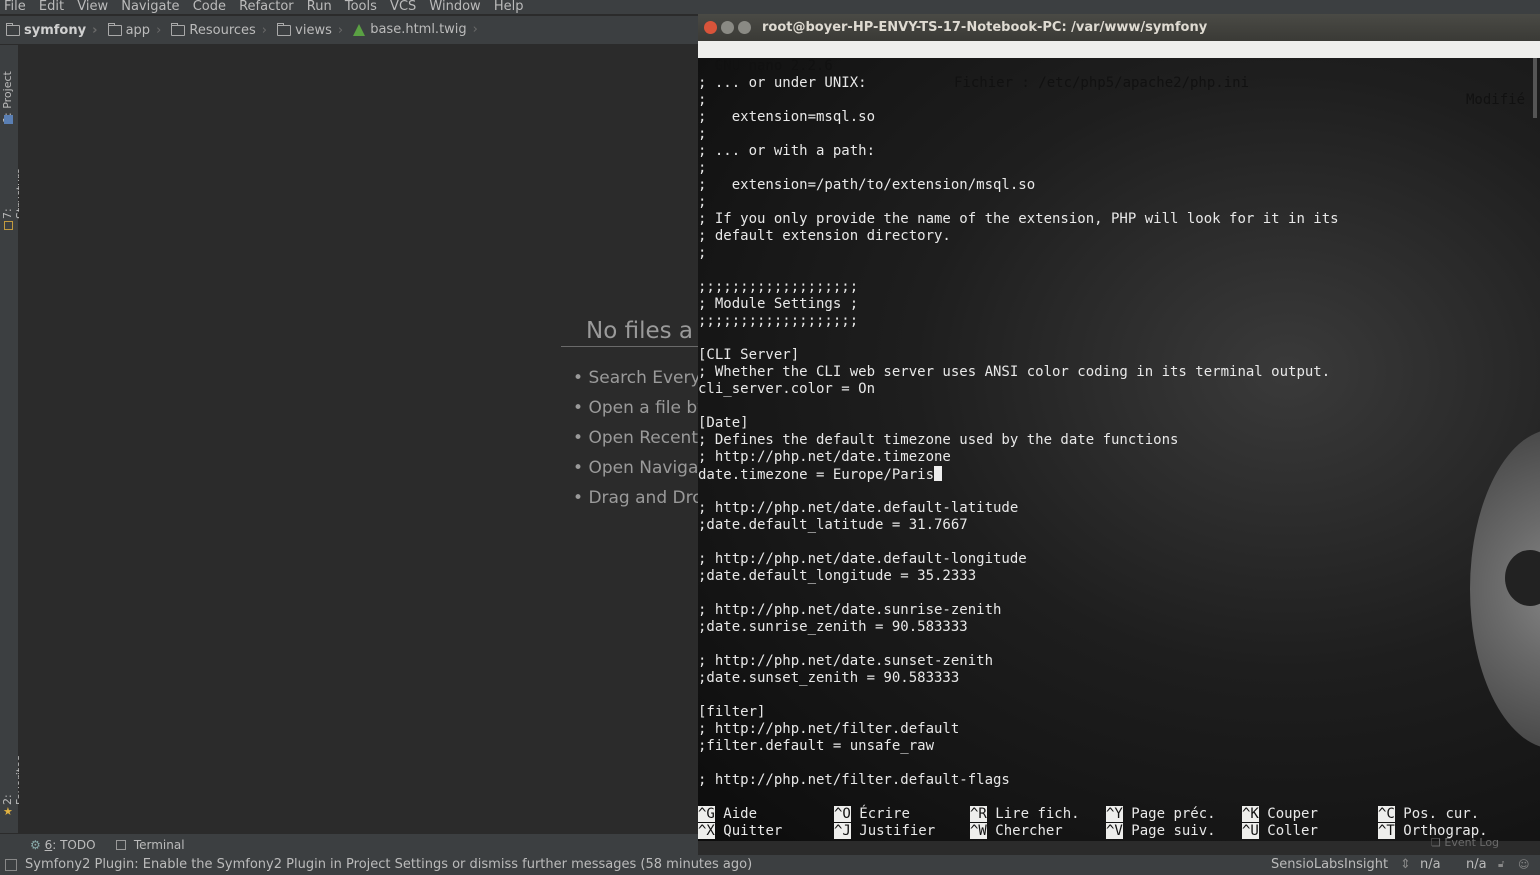  I want to click on breadcrumb-label: app, so click(138, 30).